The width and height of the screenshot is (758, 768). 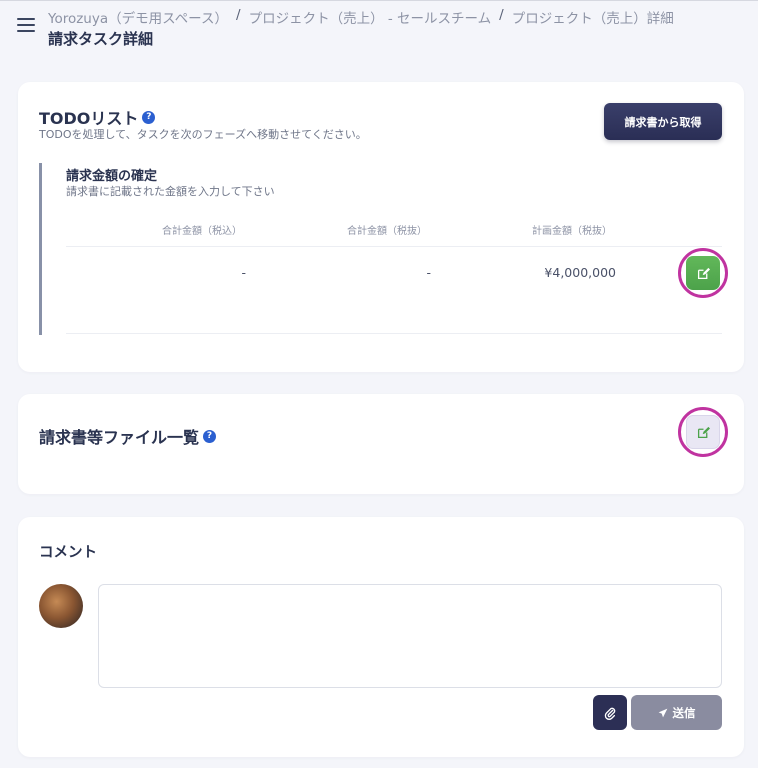 What do you see at coordinates (101, 39) in the screenshot?
I see `page-title: 請求タスク詳細` at bounding box center [101, 39].